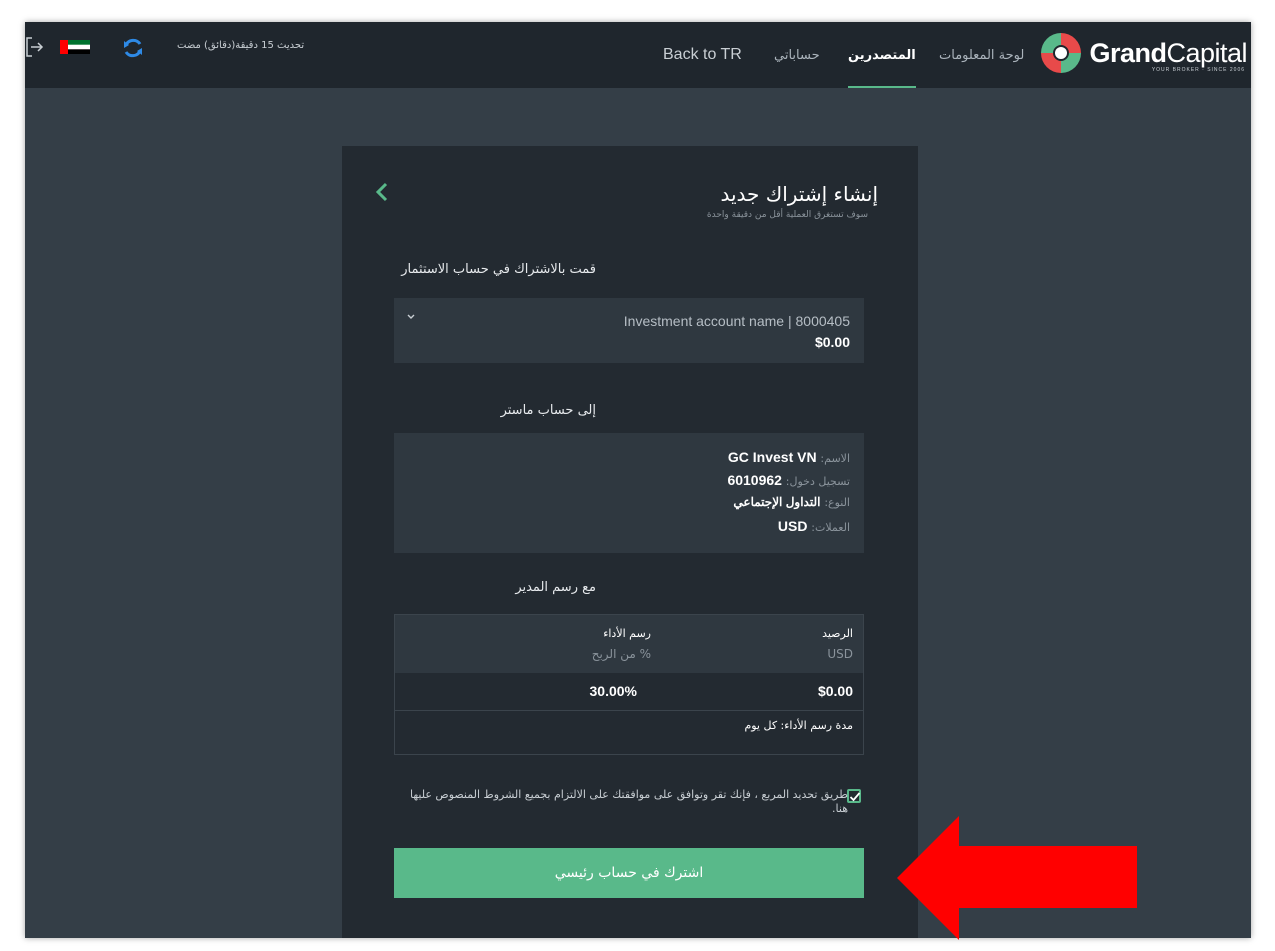 This screenshot has width=1275, height=951. I want to click on terms-checkbox, so click(854, 796).